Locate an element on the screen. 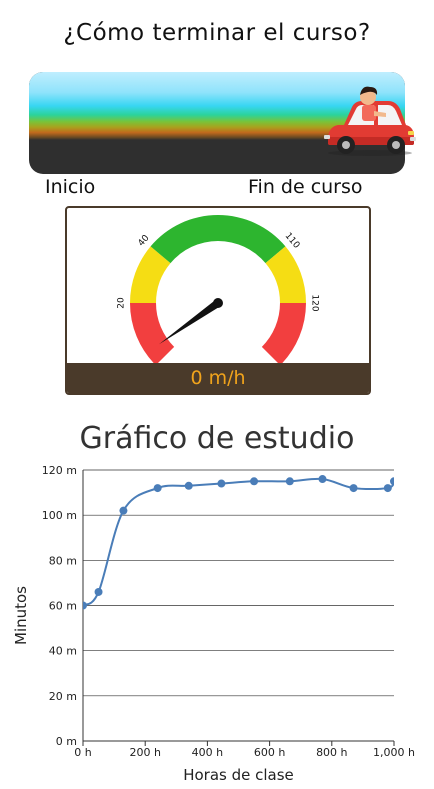 This screenshot has width=434, height=789. x-tick-label: 400 h is located at coordinates (207, 752).